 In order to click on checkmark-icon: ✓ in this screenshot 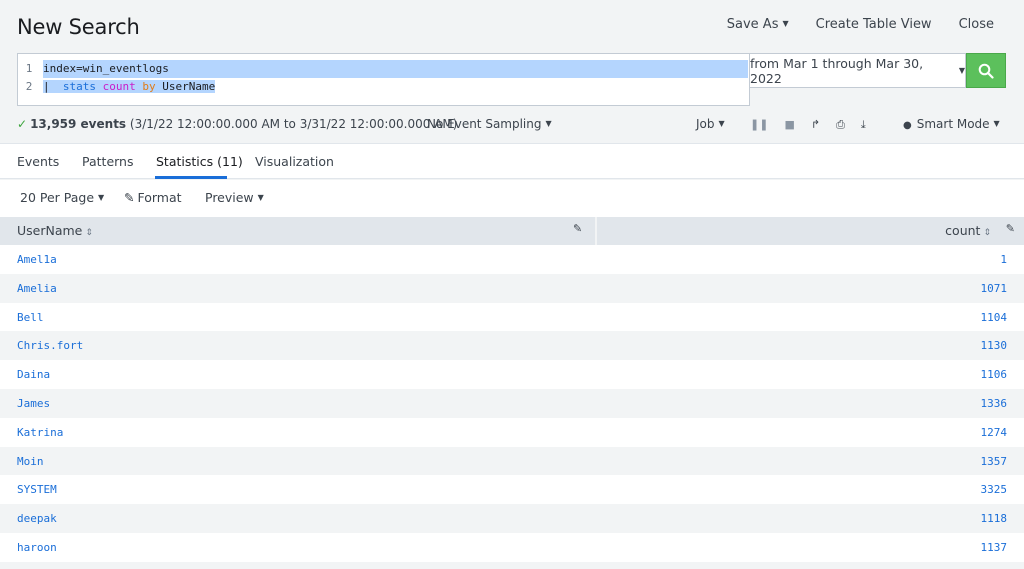, I will do `click(22, 124)`.